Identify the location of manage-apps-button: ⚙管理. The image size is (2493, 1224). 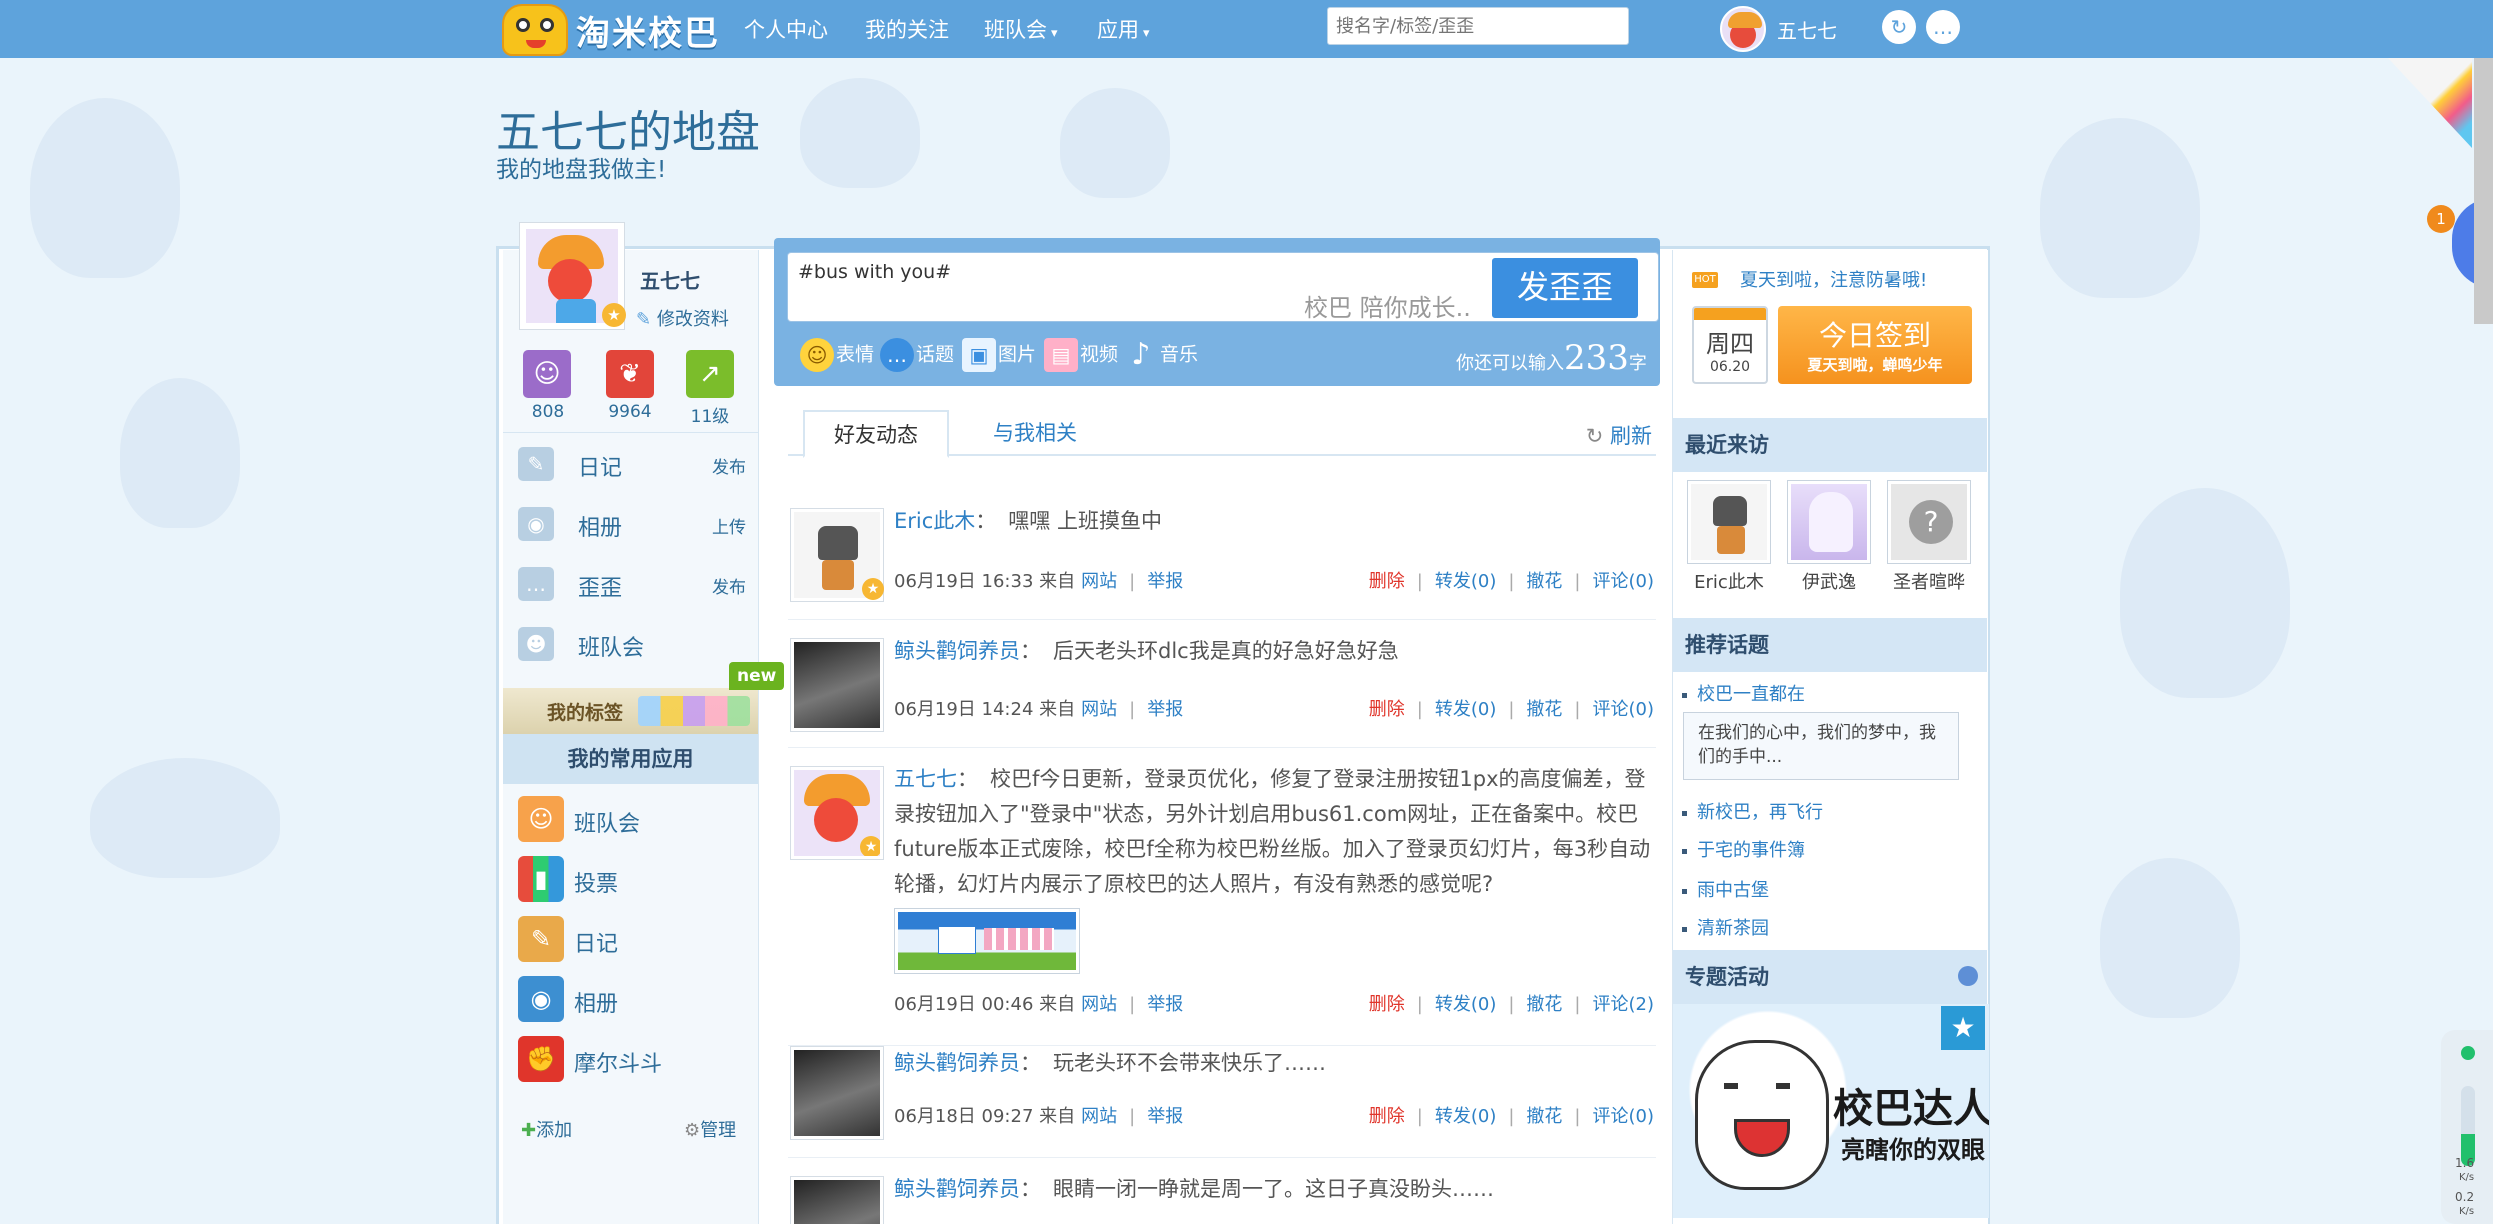
(710, 1129).